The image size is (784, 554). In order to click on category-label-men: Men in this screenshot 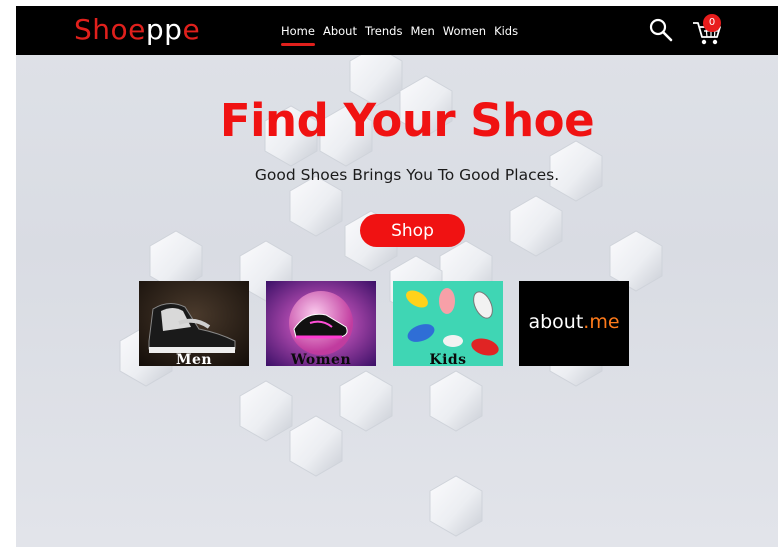, I will do `click(194, 359)`.